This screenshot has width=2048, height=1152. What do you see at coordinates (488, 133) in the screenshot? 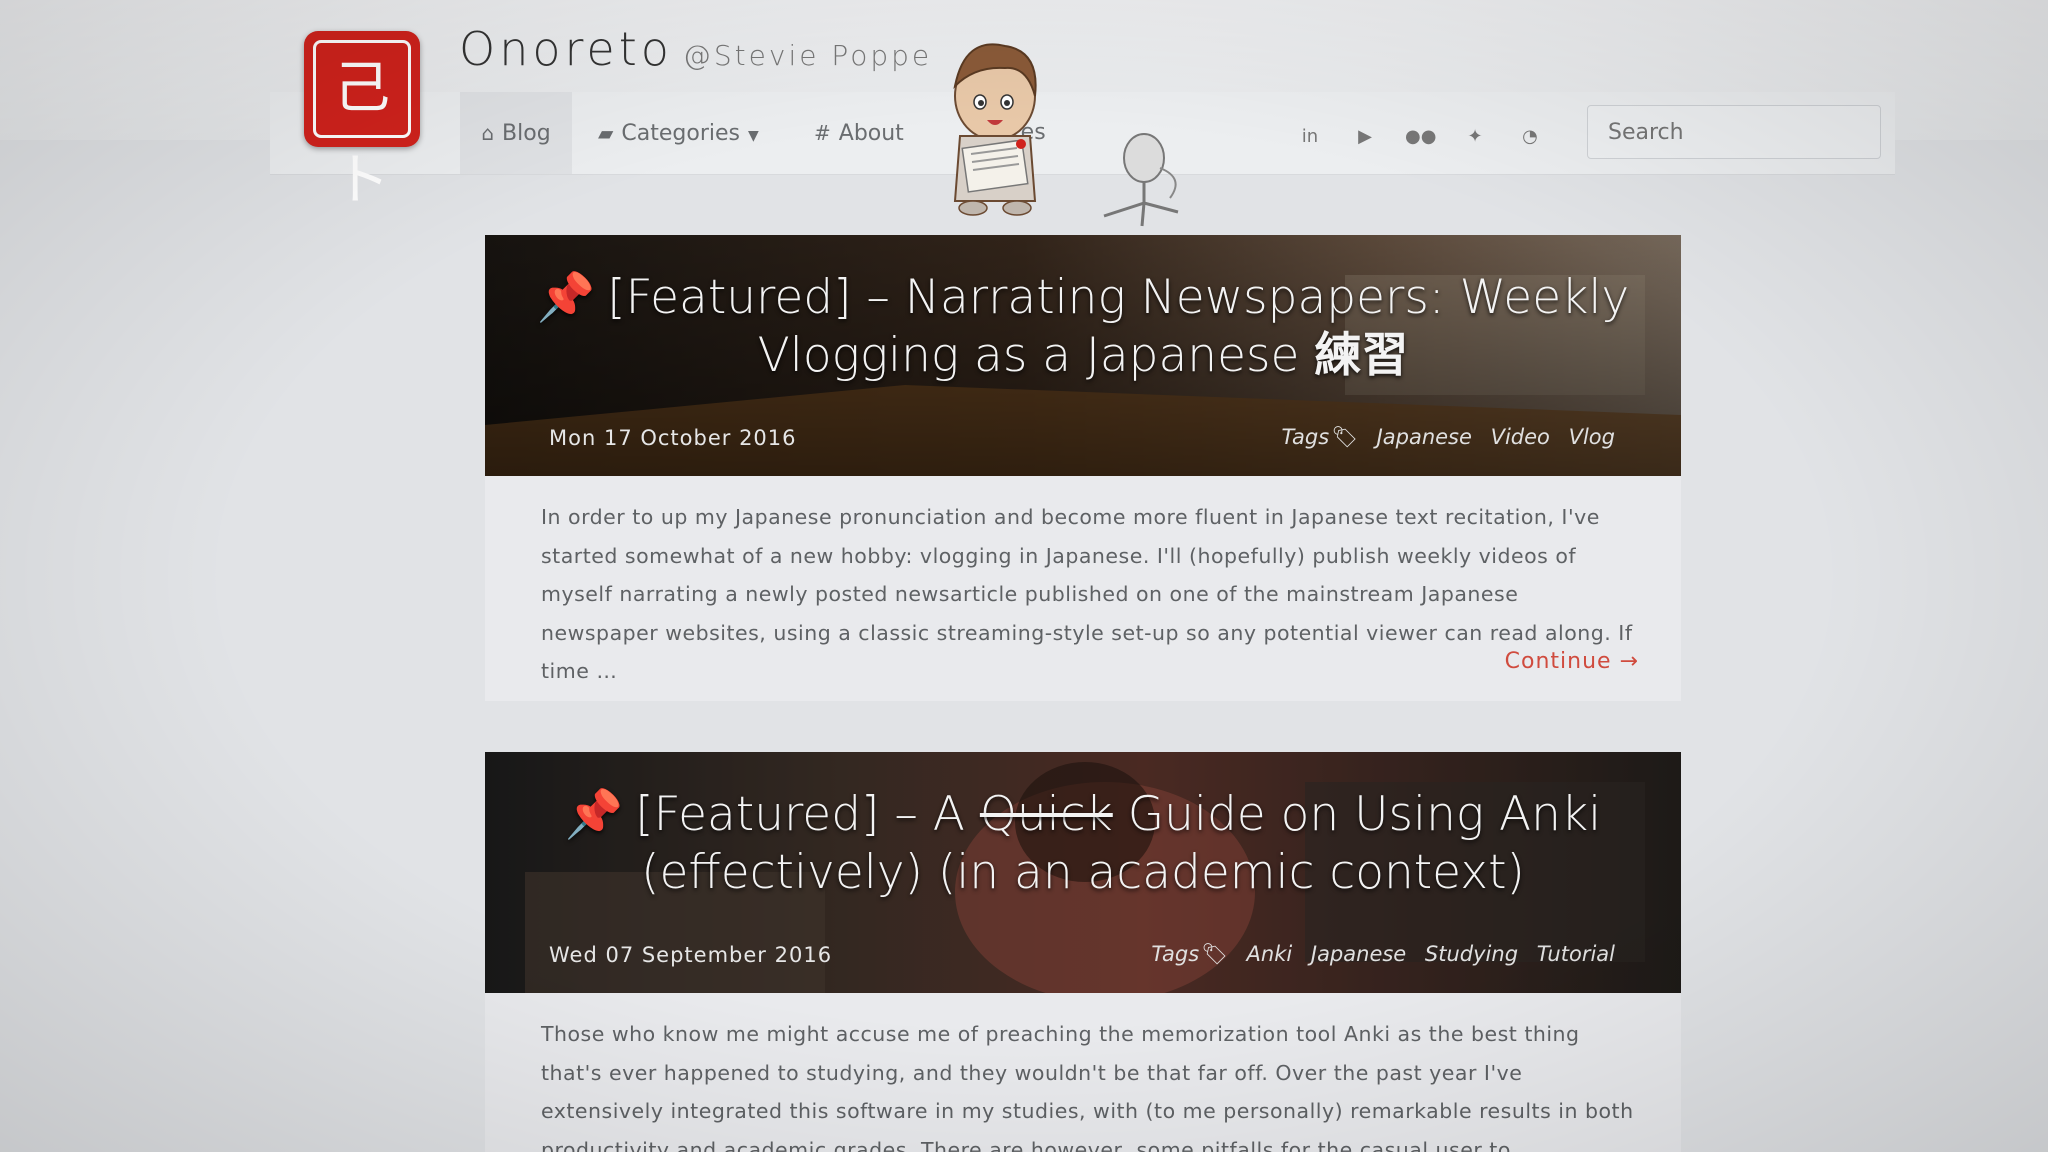
I see `home-icon: ⌂` at bounding box center [488, 133].